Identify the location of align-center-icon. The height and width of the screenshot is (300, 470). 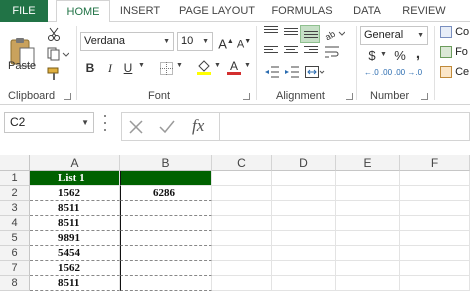
(291, 52).